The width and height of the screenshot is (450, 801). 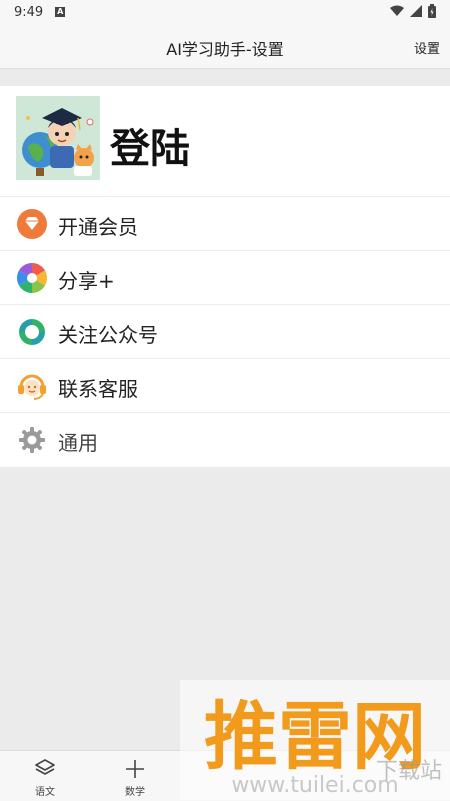 What do you see at coordinates (225, 141) in the screenshot?
I see `profile-card: 登陆` at bounding box center [225, 141].